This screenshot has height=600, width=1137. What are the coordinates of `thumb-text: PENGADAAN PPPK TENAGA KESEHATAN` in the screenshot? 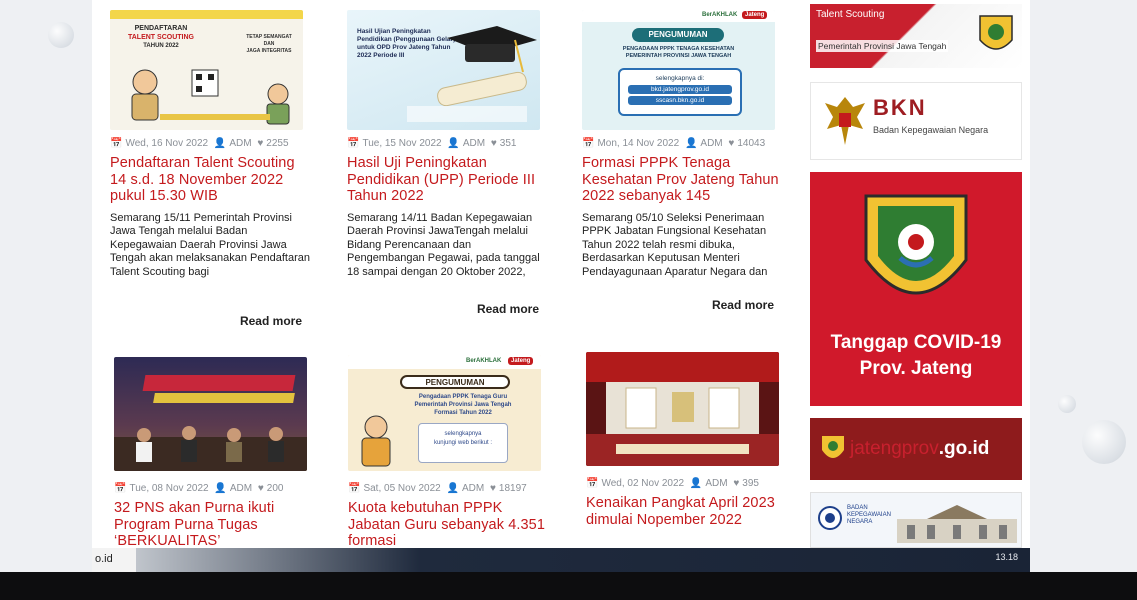 It's located at (678, 49).